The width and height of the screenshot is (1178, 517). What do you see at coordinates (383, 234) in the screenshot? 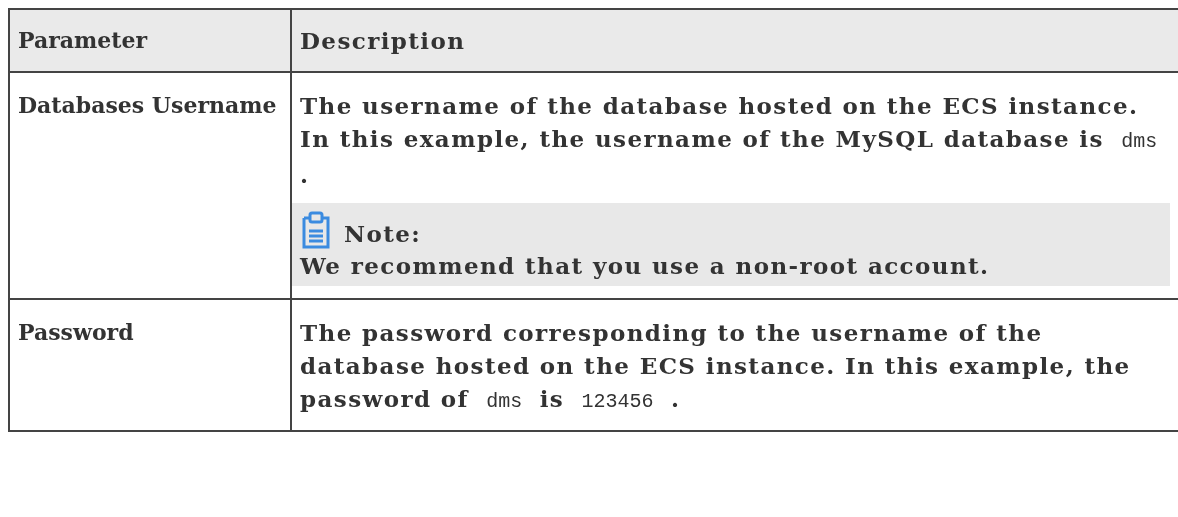
I see `note-label: Note:` at bounding box center [383, 234].